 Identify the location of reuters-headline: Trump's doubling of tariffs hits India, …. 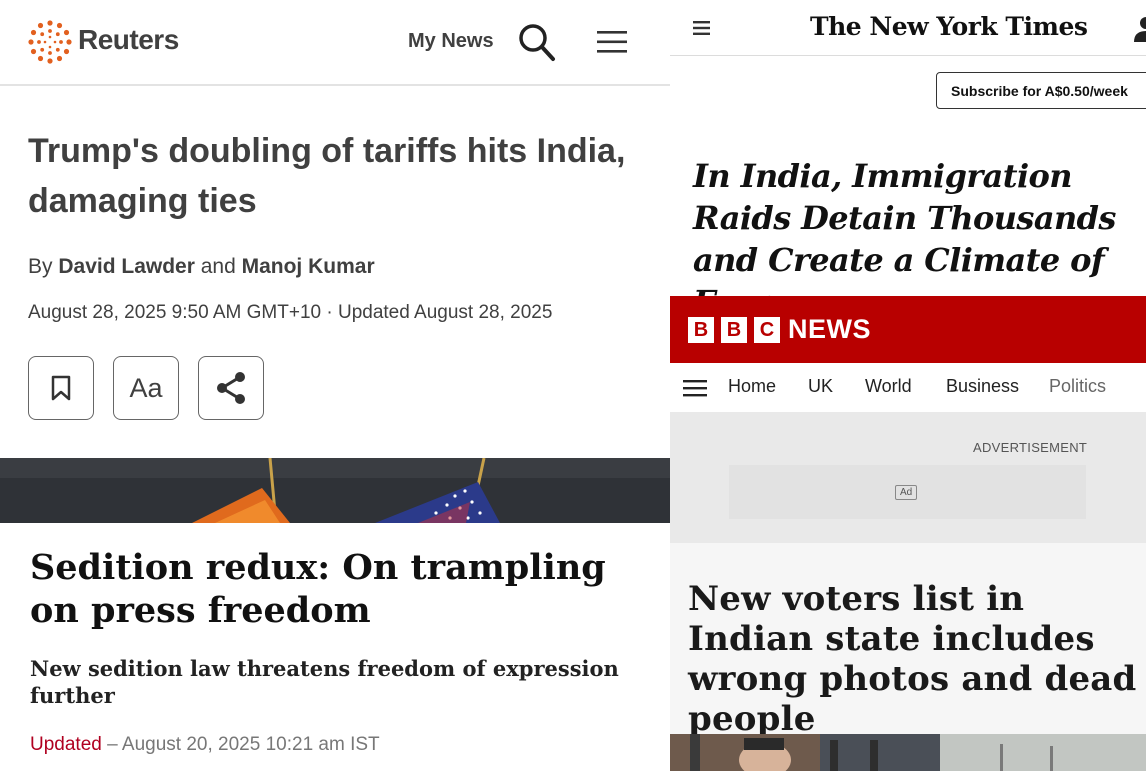
(327, 176).